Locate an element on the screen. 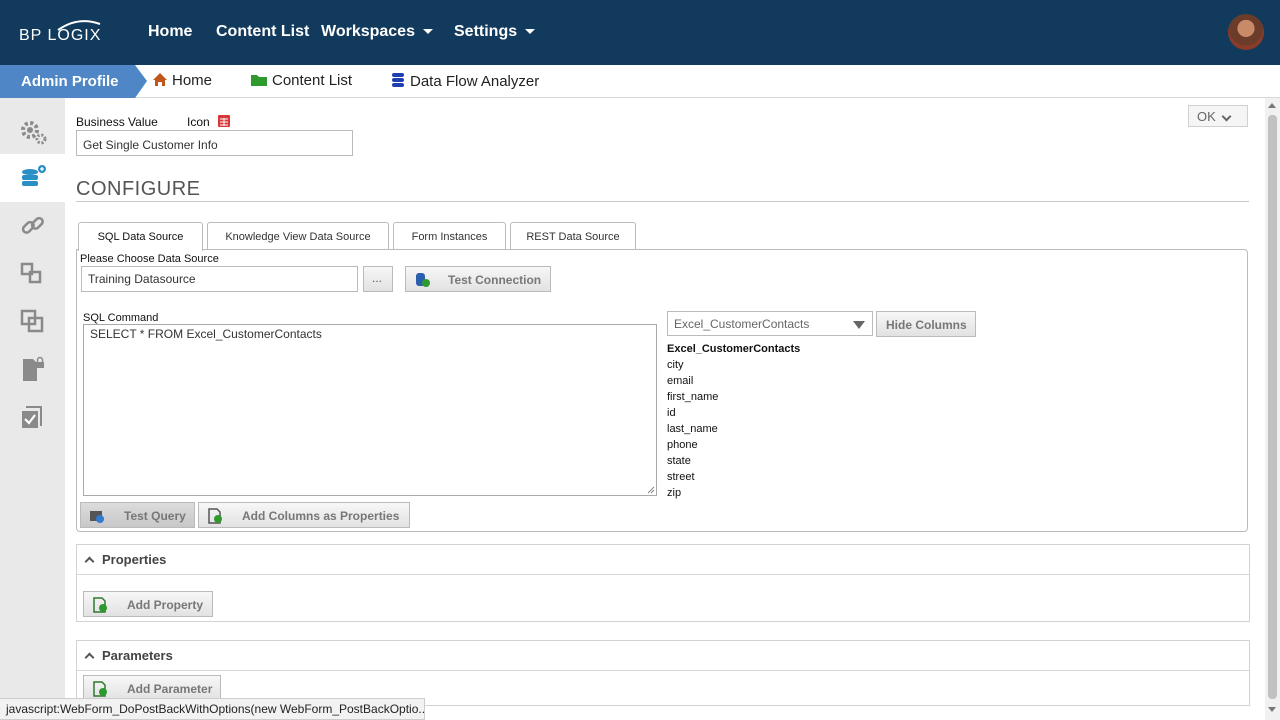  nav-workspaces: Workspaces is located at coordinates (377, 32).